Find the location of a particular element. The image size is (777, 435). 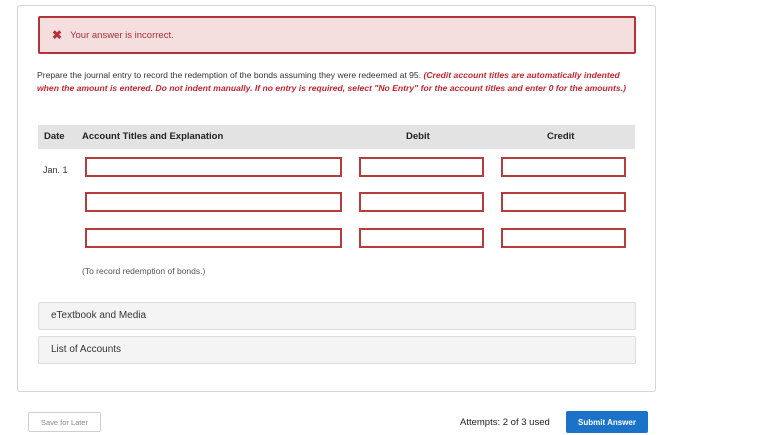

submit-answer-button: Submit Answer is located at coordinates (607, 422).